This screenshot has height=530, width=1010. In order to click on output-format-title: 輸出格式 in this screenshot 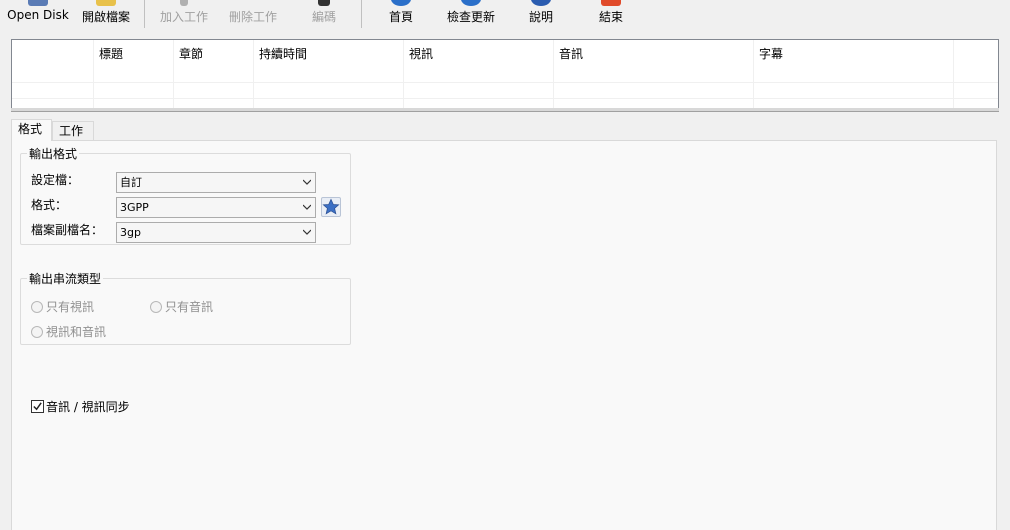, I will do `click(53, 153)`.